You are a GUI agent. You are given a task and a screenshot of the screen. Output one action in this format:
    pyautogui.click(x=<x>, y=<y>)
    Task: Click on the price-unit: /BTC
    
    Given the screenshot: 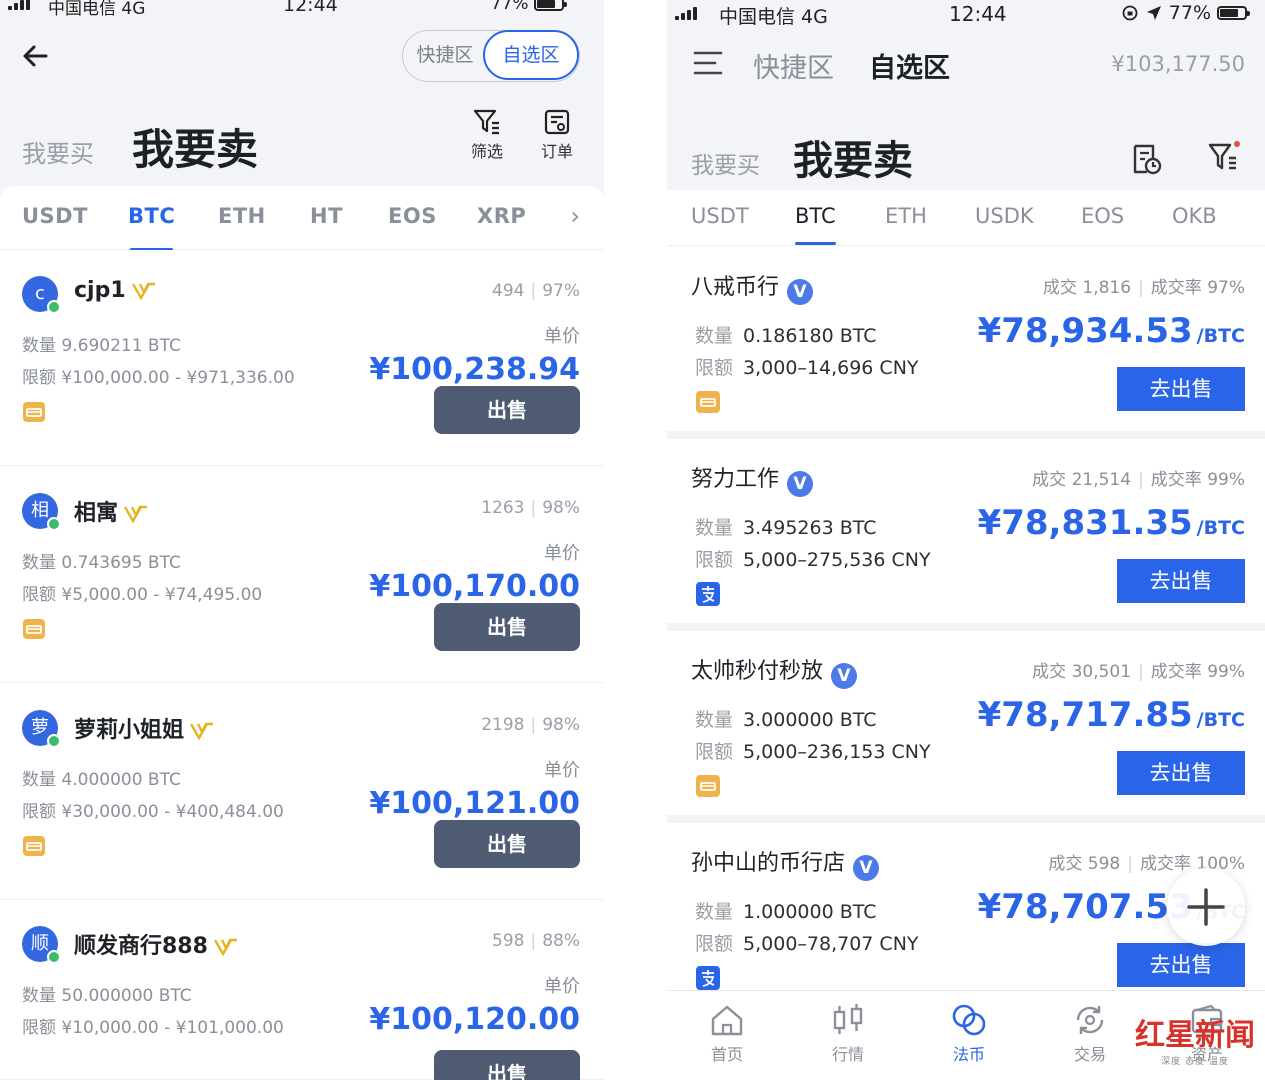 What is the action you would take?
    pyautogui.click(x=1220, y=720)
    